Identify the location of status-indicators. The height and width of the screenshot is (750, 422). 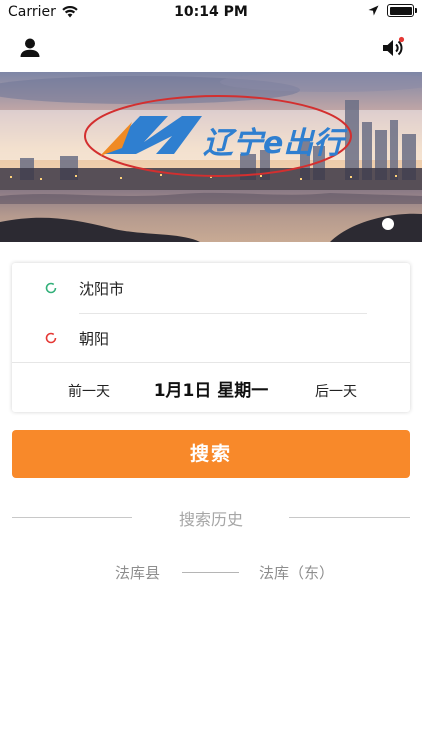
(392, 10).